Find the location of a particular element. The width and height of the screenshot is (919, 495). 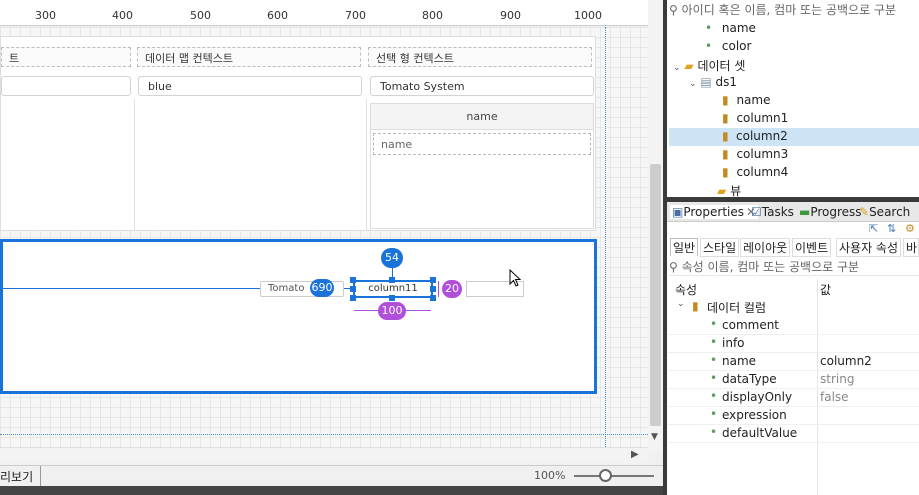

tree-item: ⌄ ▰ 데이터 셋 is located at coordinates (709, 65).